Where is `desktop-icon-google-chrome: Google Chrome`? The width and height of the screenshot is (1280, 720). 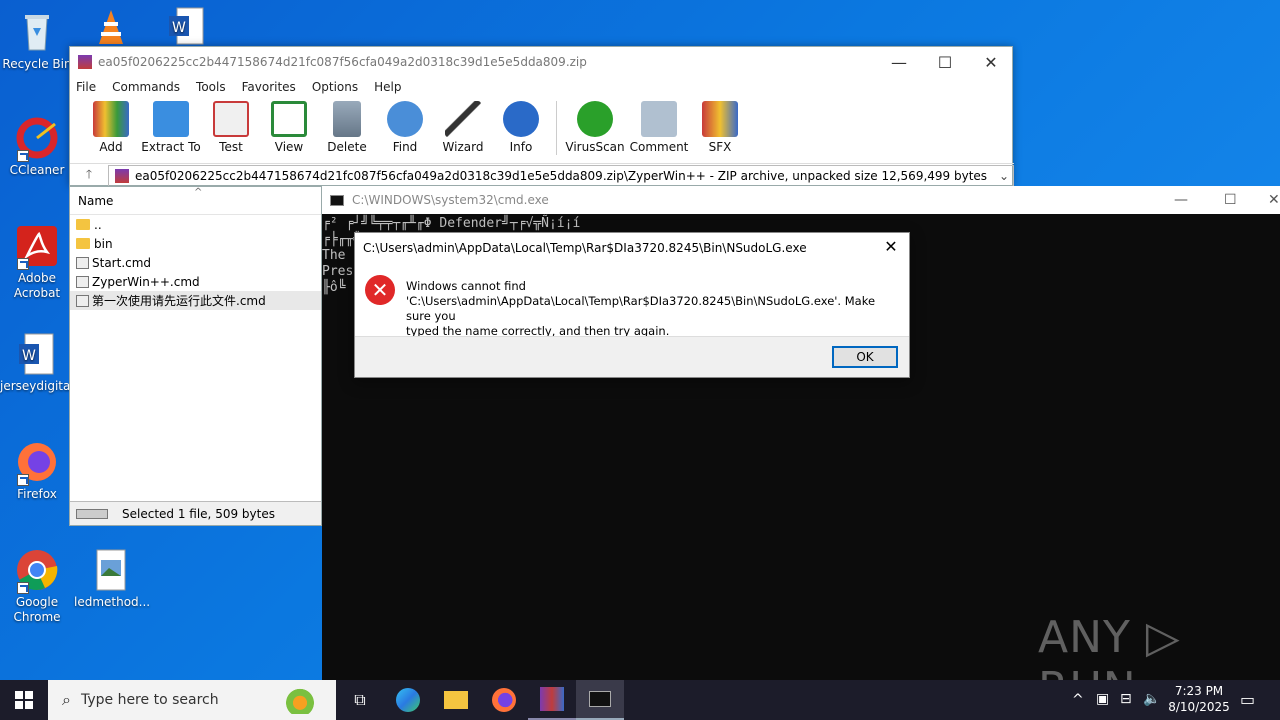 desktop-icon-google-chrome: Google Chrome is located at coordinates (37, 586).